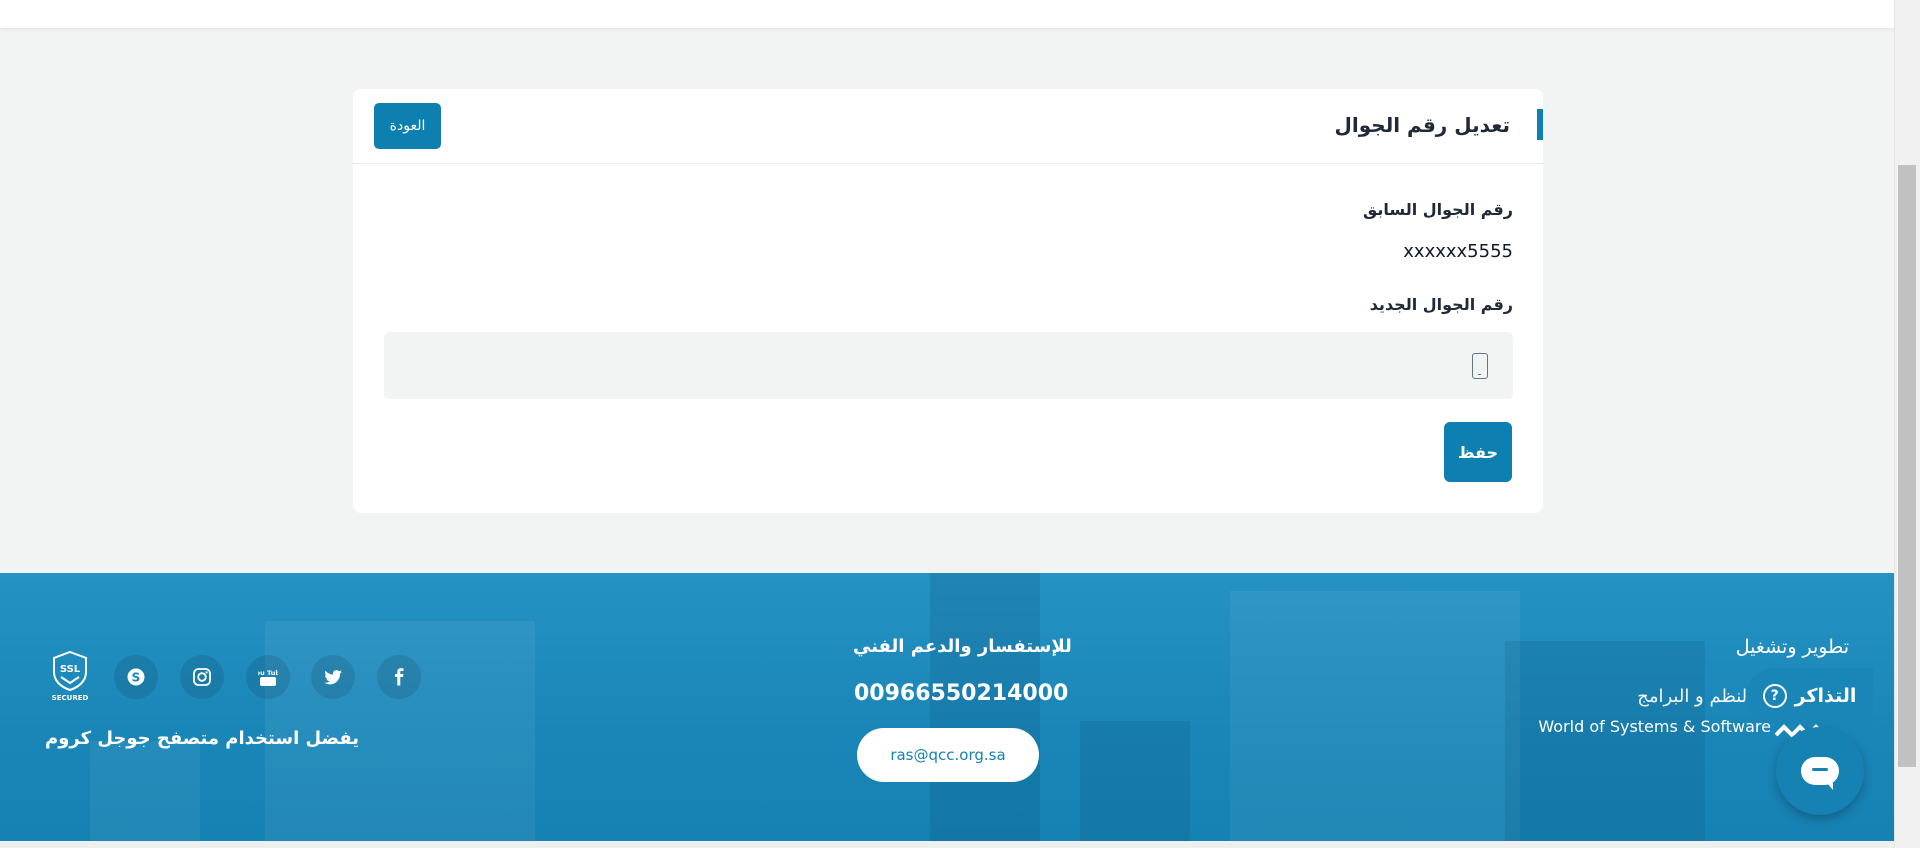  Describe the element at coordinates (948, 126) in the screenshot. I see `card-header: تعديل رقم الجوال العودة` at that location.